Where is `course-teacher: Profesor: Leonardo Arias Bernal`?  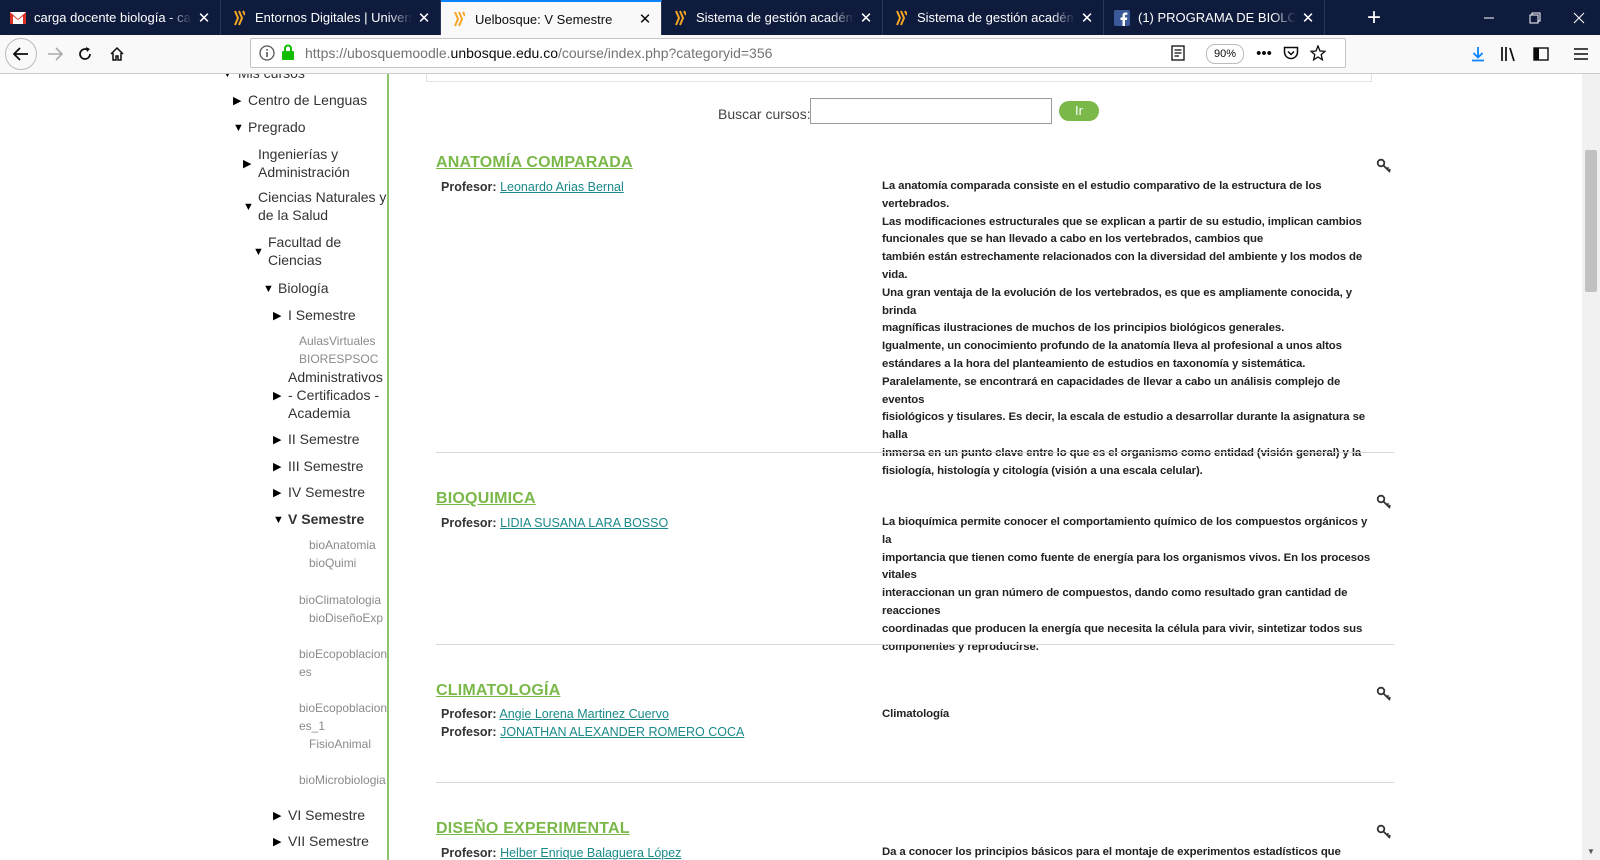
course-teacher: Profesor: Leonardo Arias Bernal is located at coordinates (532, 187).